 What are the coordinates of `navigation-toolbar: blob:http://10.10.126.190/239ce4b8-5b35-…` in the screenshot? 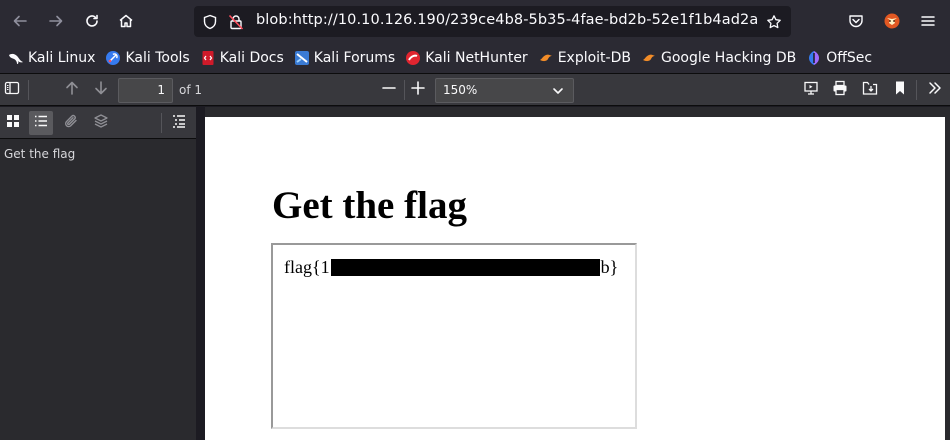 It's located at (475, 21).